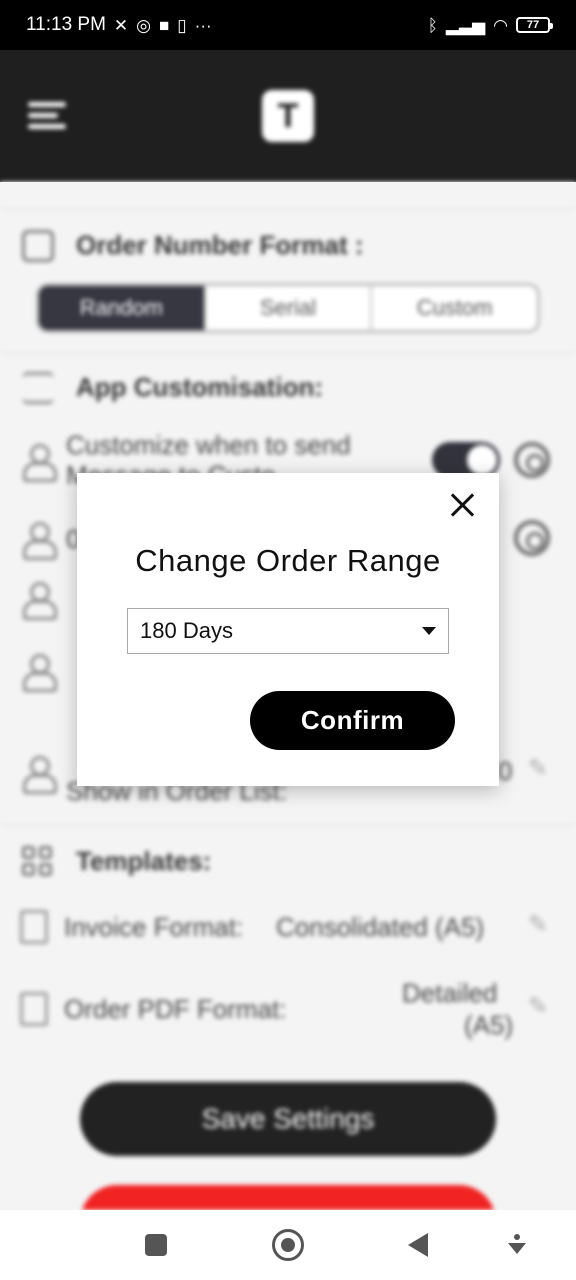  What do you see at coordinates (429, 631) in the screenshot?
I see `chevron-down-icon` at bounding box center [429, 631].